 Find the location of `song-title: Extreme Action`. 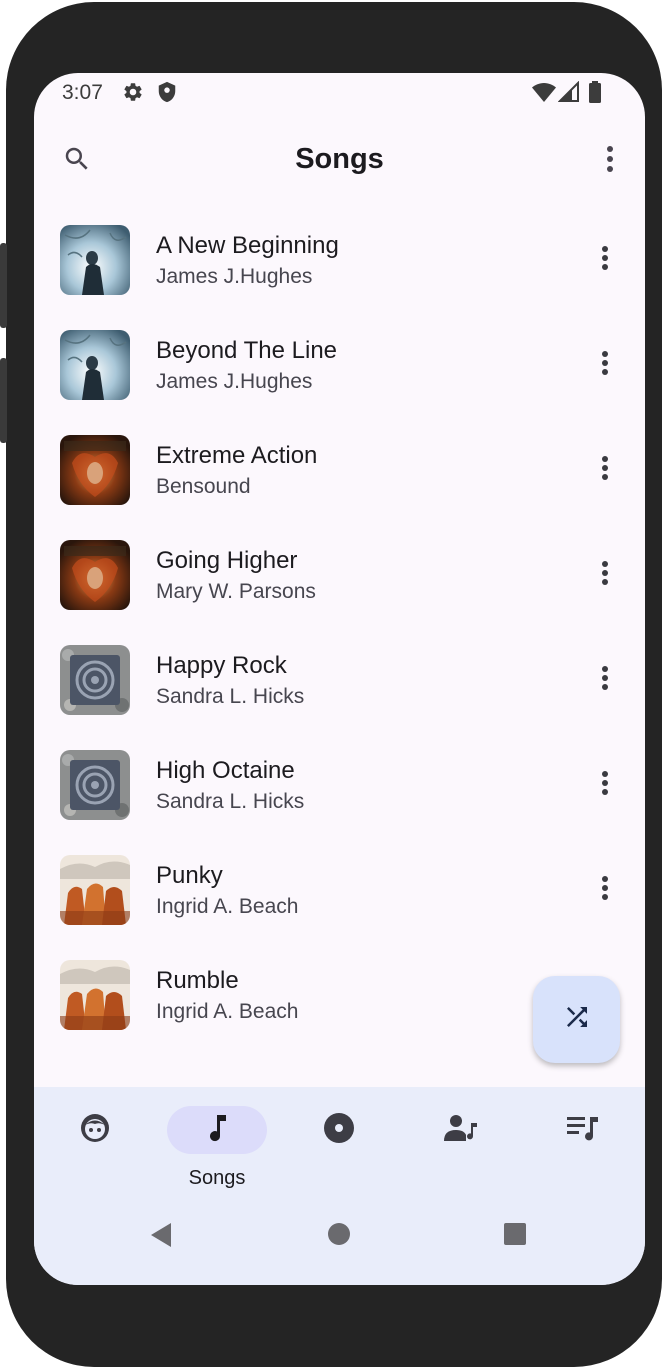

song-title: Extreme Action is located at coordinates (237, 455).